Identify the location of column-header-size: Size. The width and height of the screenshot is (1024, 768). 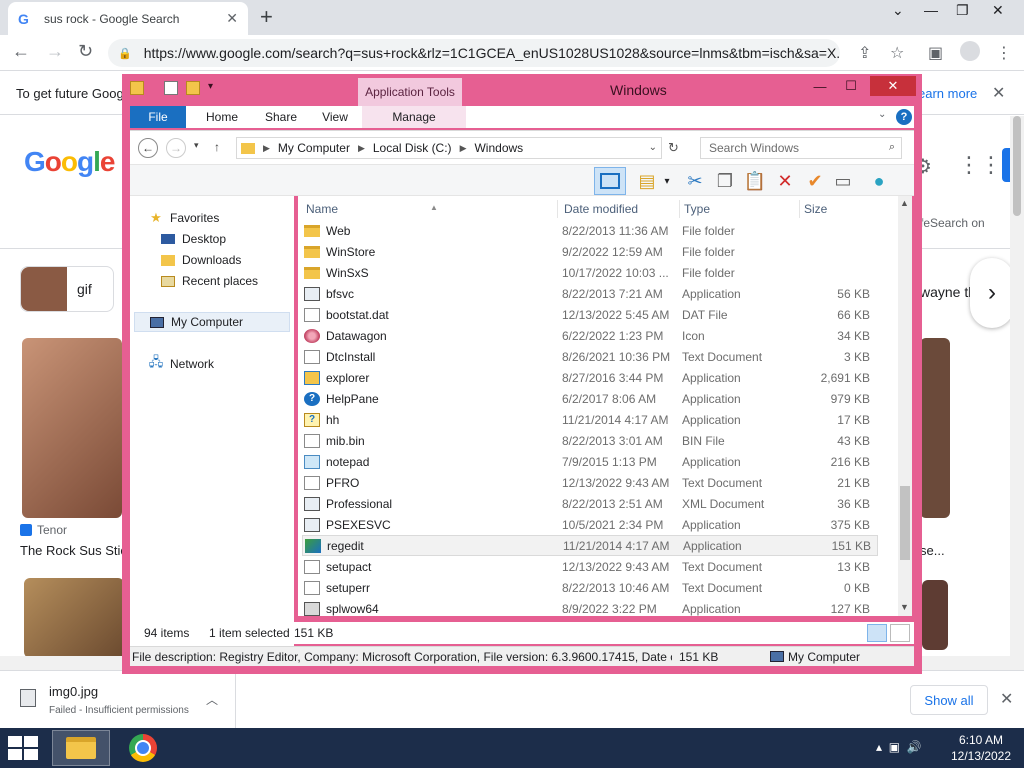
(840, 209).